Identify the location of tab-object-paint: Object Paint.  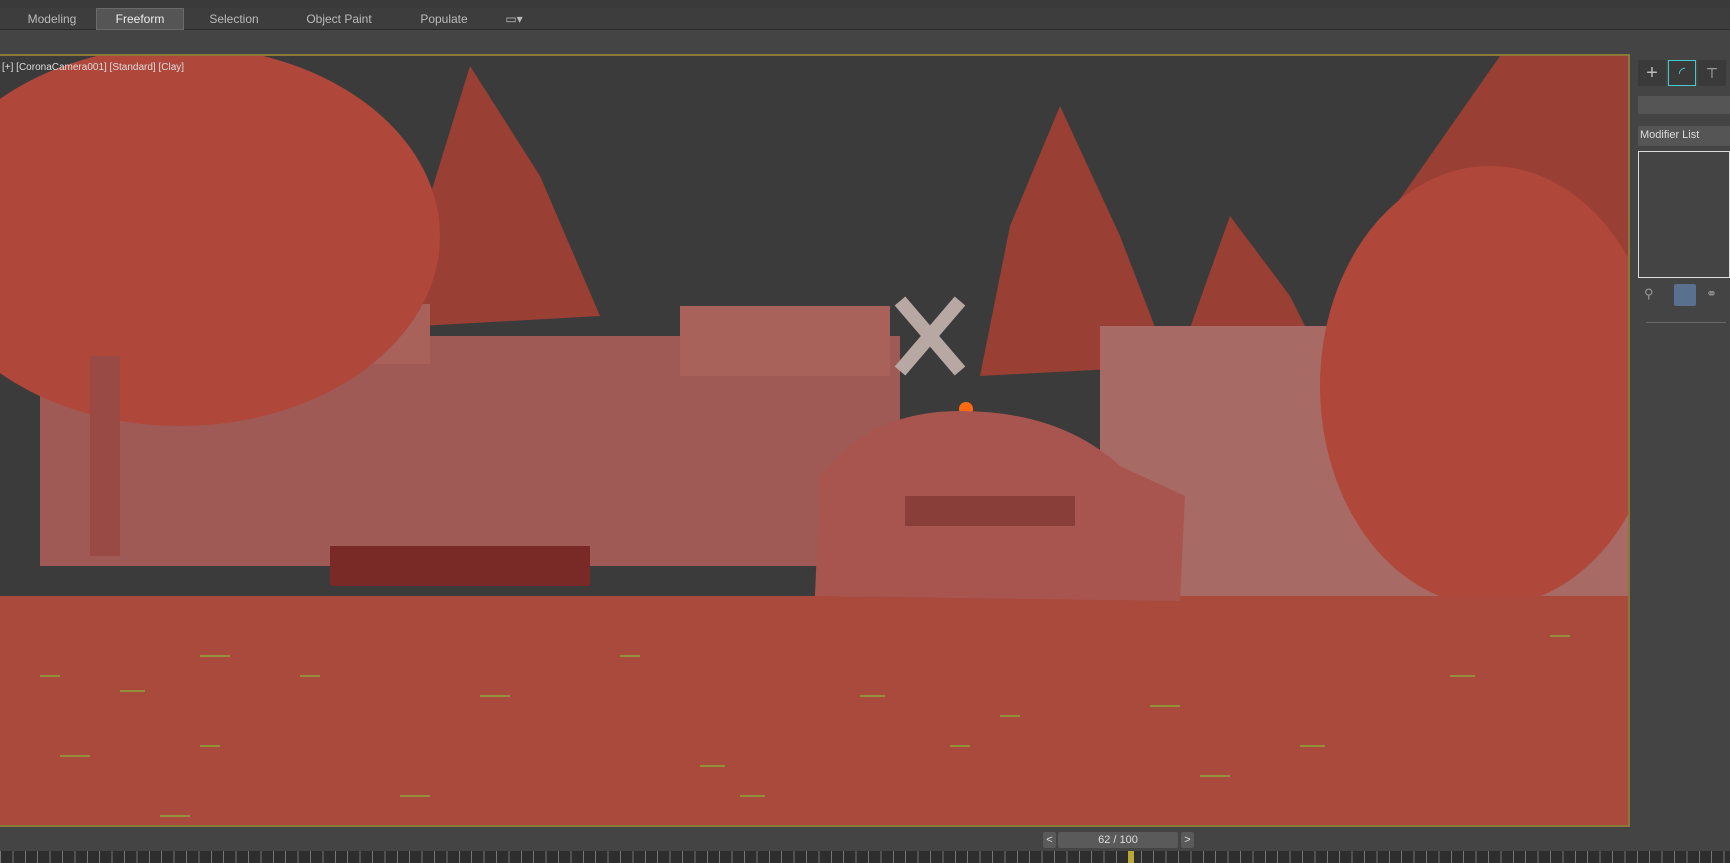
(339, 19).